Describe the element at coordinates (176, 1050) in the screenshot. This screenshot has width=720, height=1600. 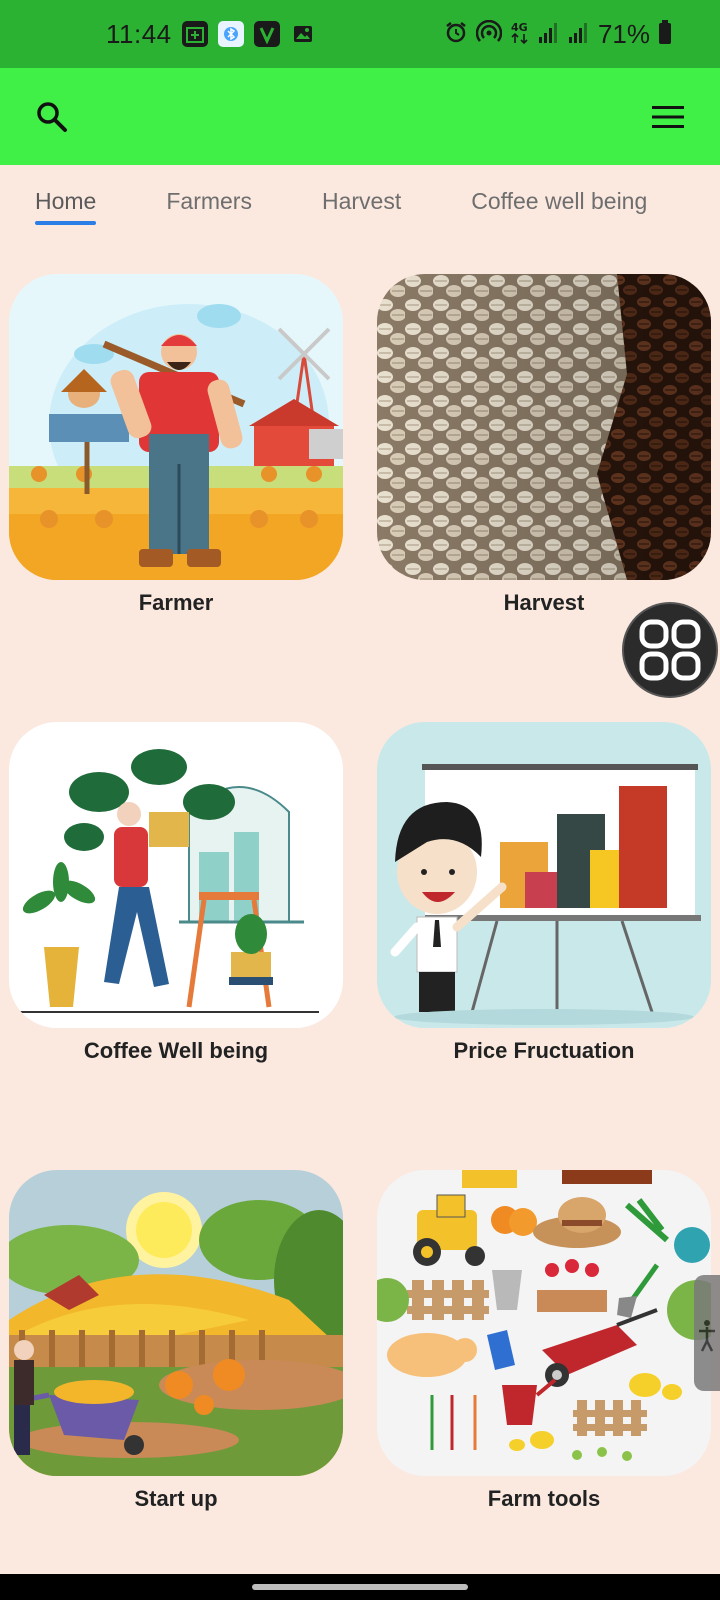
I see `card-label: Coffee Well being` at that location.